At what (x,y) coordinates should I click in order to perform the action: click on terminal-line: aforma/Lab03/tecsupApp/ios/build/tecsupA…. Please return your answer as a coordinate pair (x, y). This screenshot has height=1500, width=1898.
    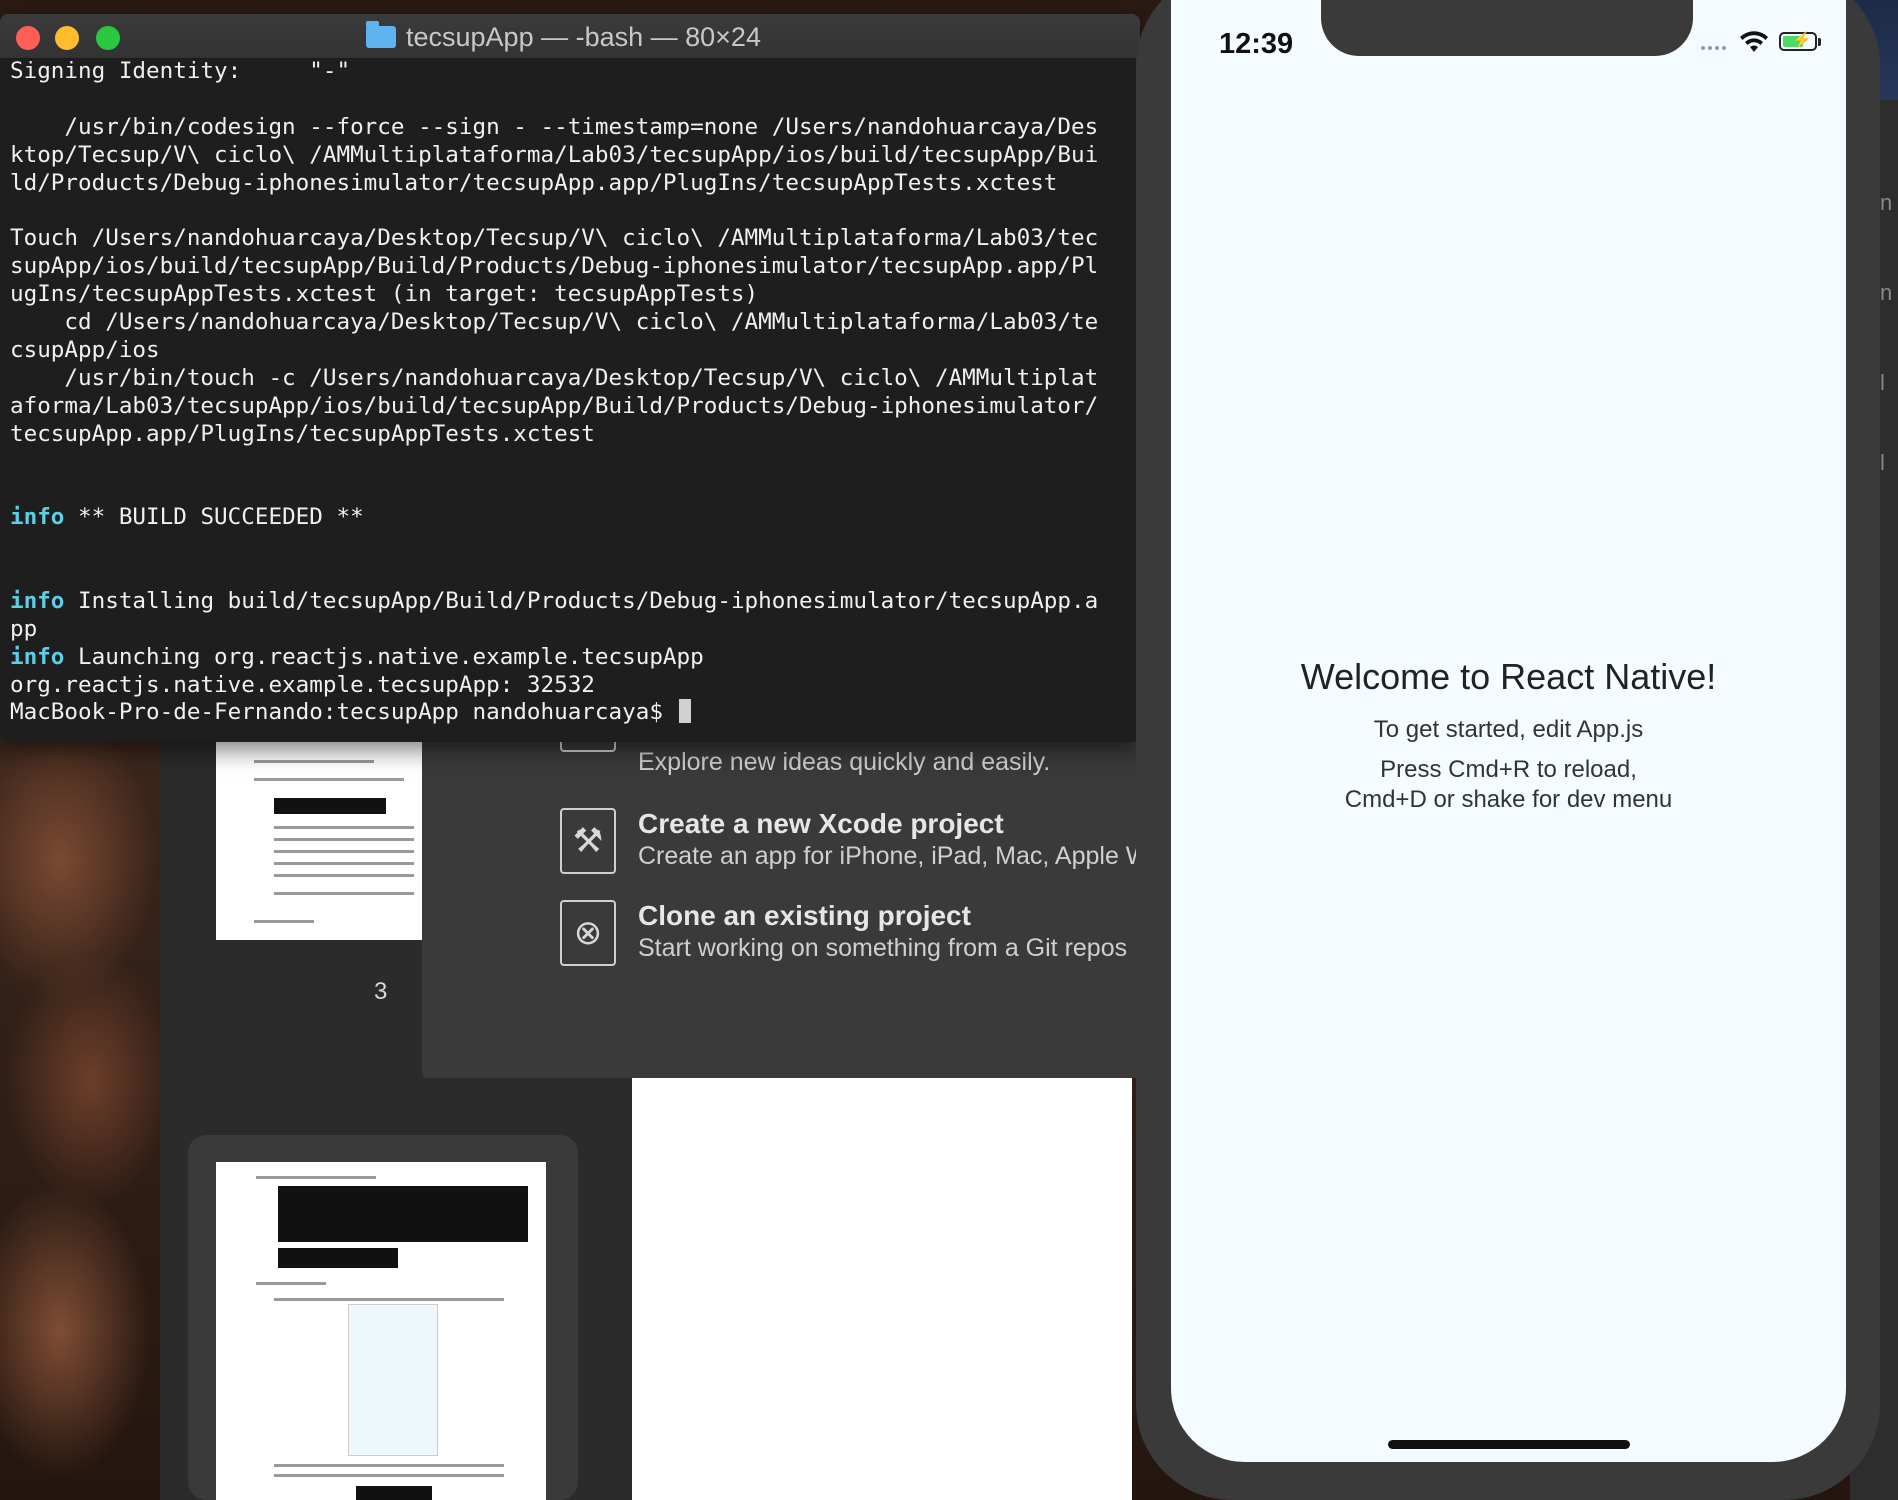
    Looking at the image, I should click on (572, 407).